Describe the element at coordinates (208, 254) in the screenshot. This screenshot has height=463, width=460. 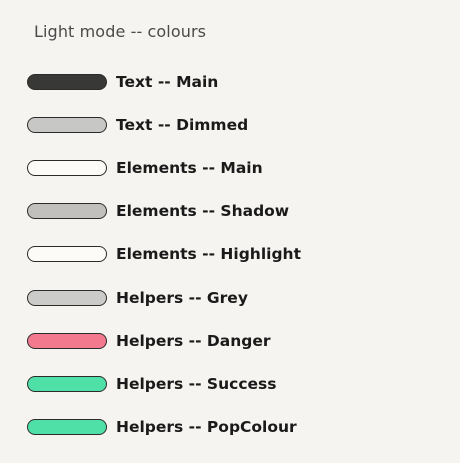
I see `swatch-label: Elements -- Highlight` at that location.